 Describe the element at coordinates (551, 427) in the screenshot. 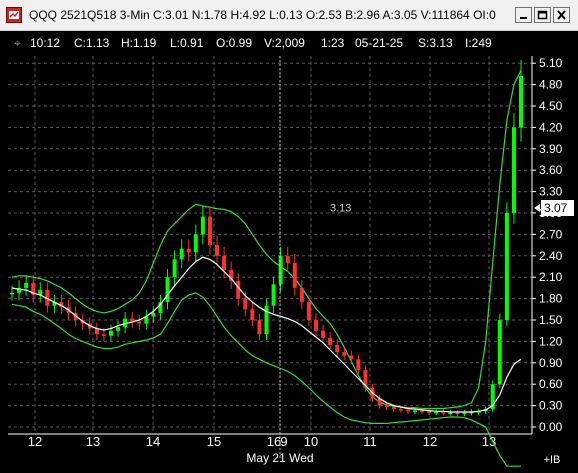

I see `y-tick-label: 0.00` at that location.